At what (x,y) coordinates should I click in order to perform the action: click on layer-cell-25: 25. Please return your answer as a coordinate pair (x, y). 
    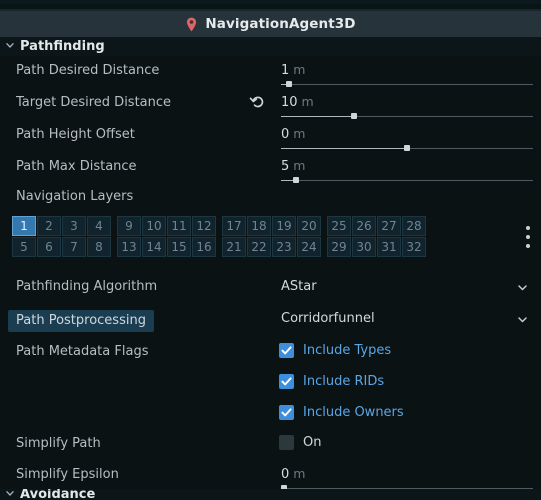
    Looking at the image, I should click on (339, 226).